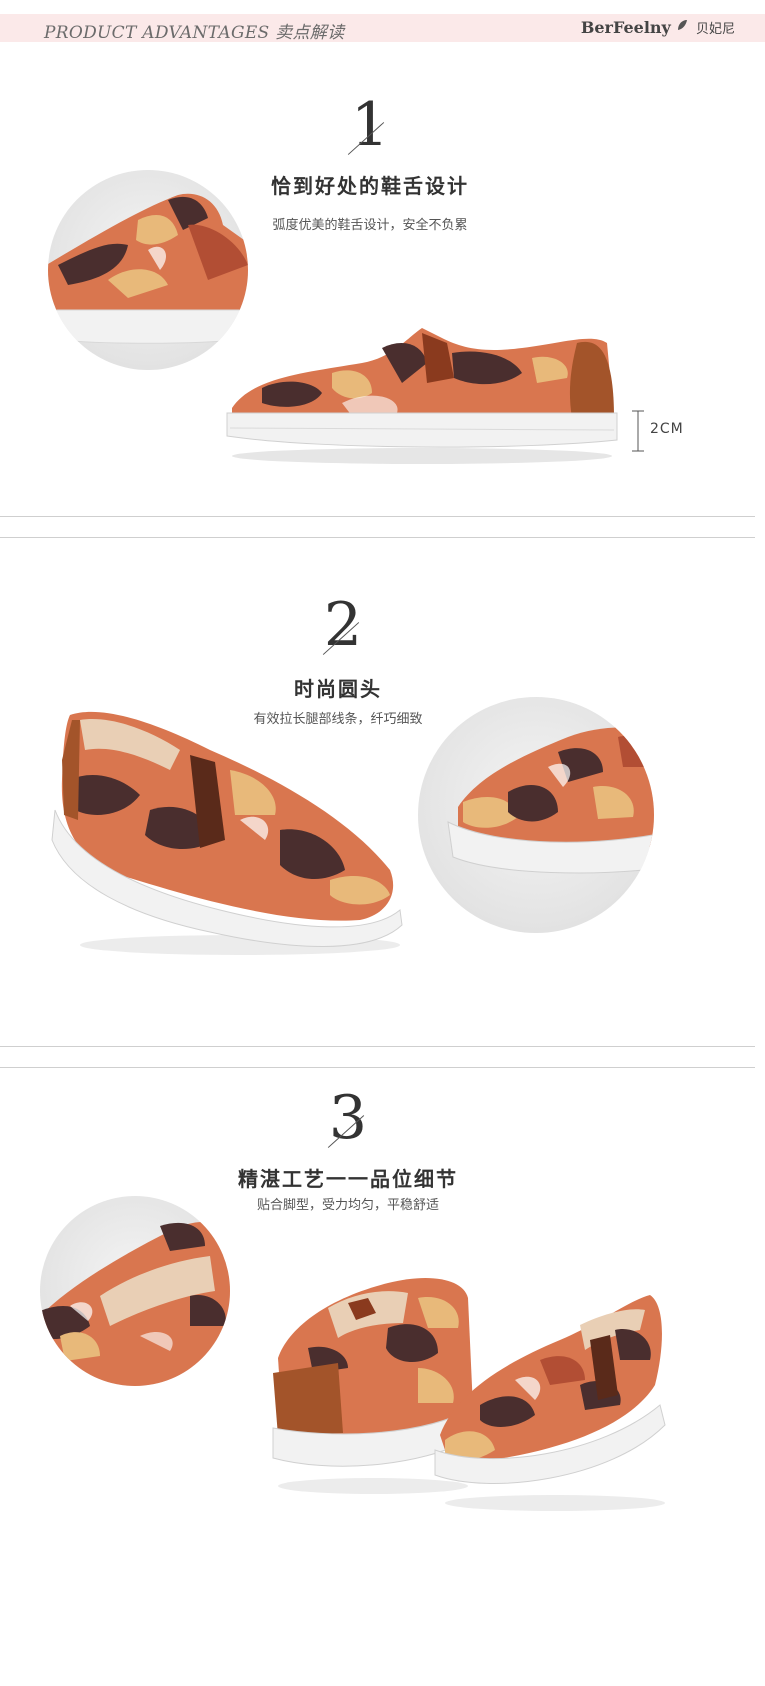  Describe the element at coordinates (370, 125) in the screenshot. I see `section-number: 1` at that location.